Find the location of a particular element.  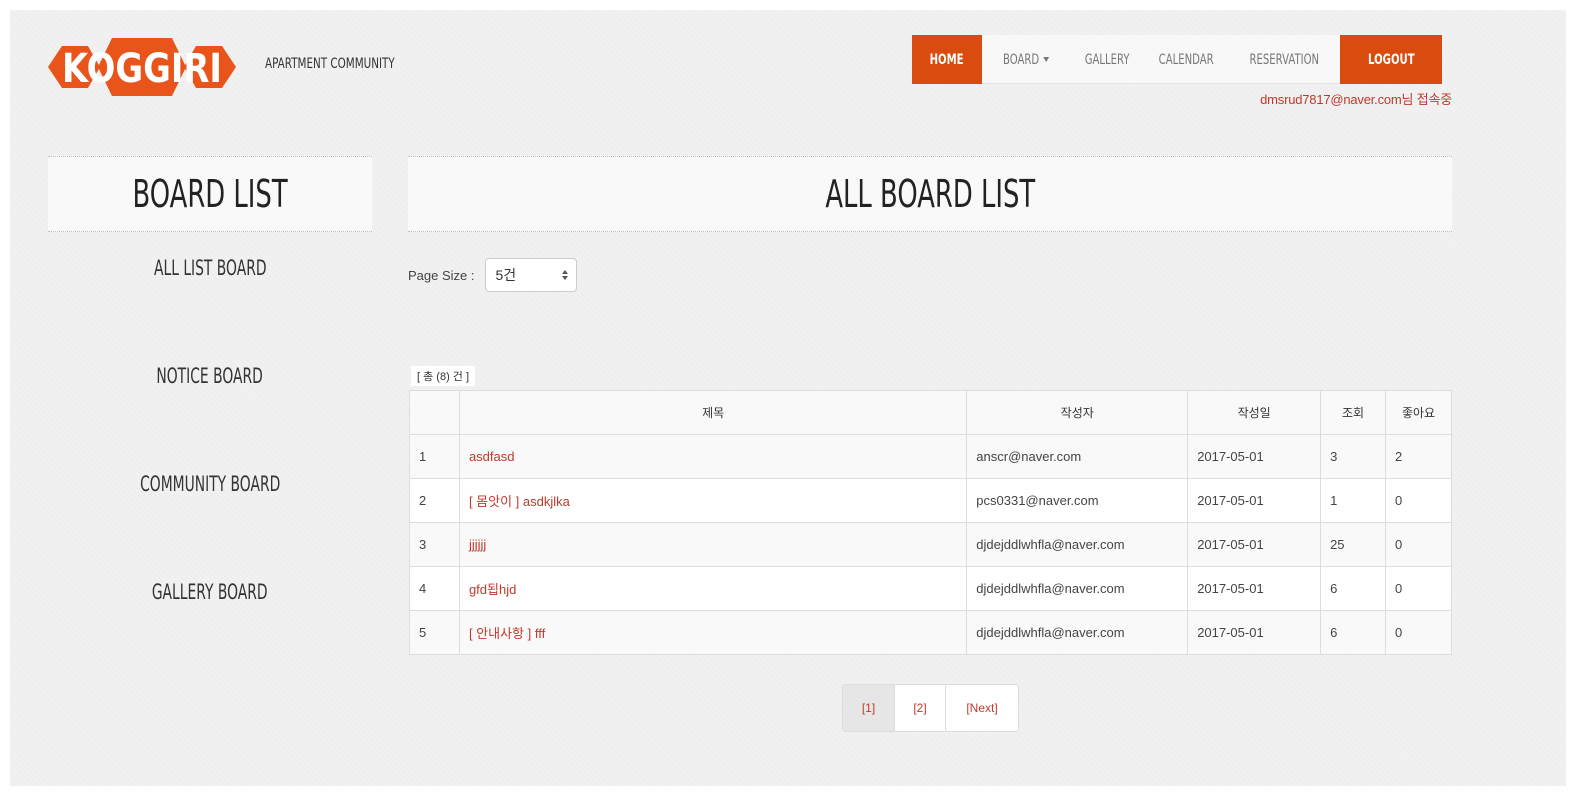

table-header-row: 제목 작성자 작성일 조회 좋아요 is located at coordinates (930, 412).